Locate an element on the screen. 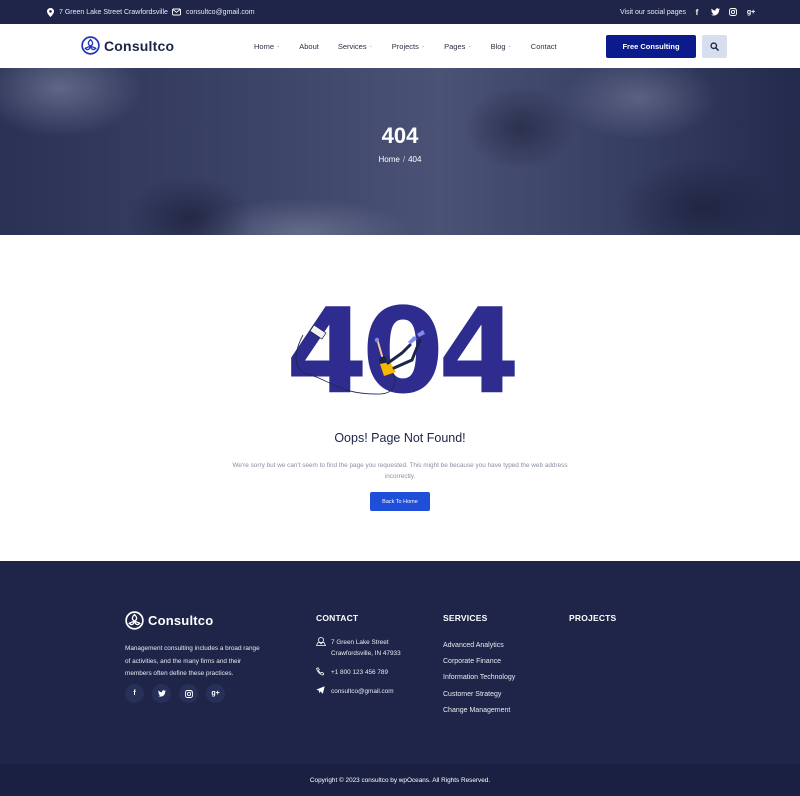 This screenshot has height=796, width=800. nav-about: About is located at coordinates (309, 46).